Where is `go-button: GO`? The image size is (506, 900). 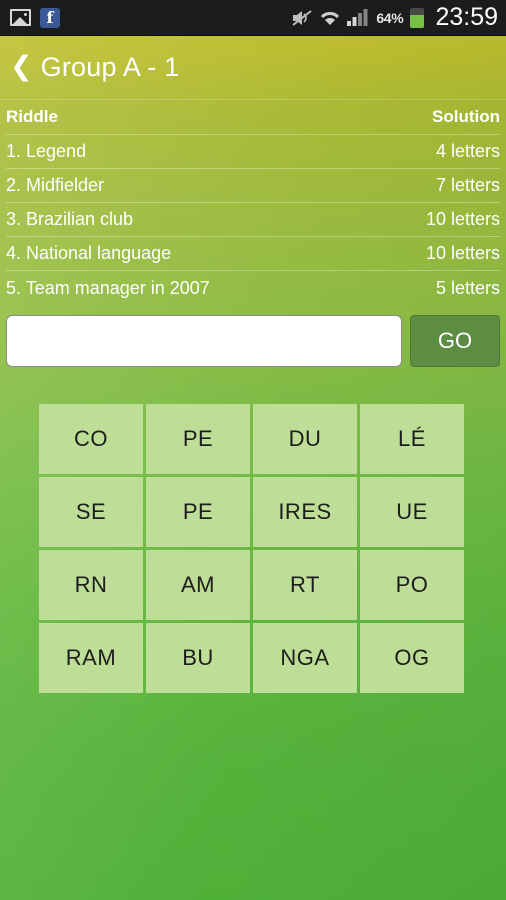 go-button: GO is located at coordinates (455, 341).